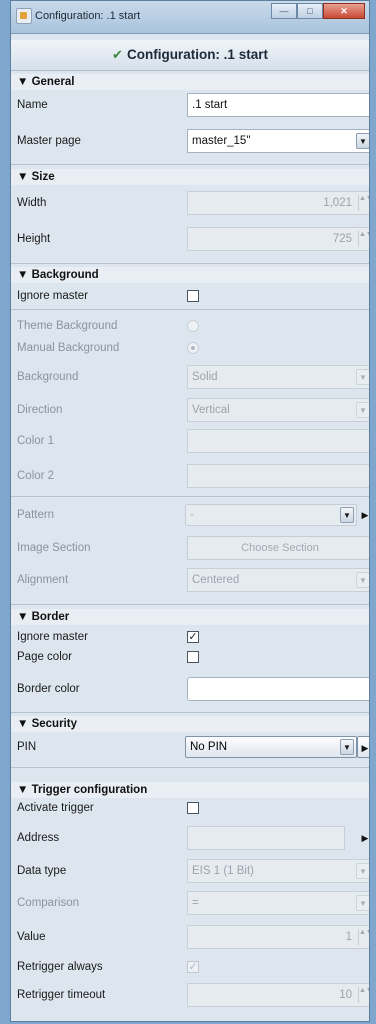 Image resolution: width=376 pixels, height=1024 pixels. Describe the element at coordinates (363, 838) in the screenshot. I see `address-next-arrow-icon: ▶` at that location.